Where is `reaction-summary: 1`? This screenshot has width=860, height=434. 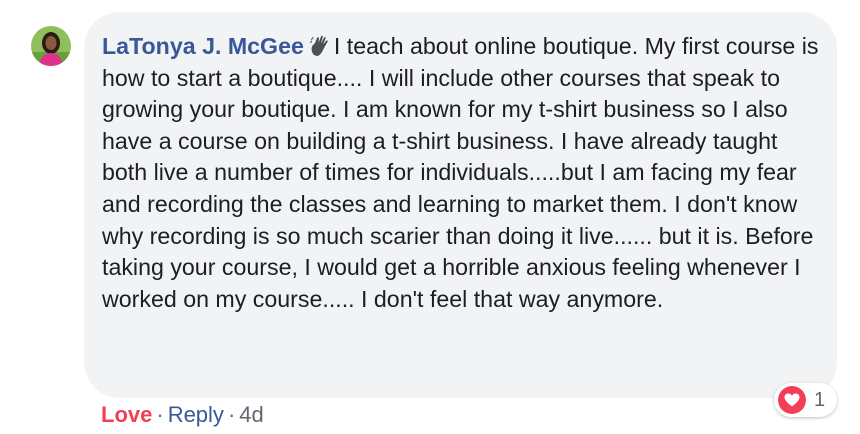
reaction-summary: 1 is located at coordinates (806, 400).